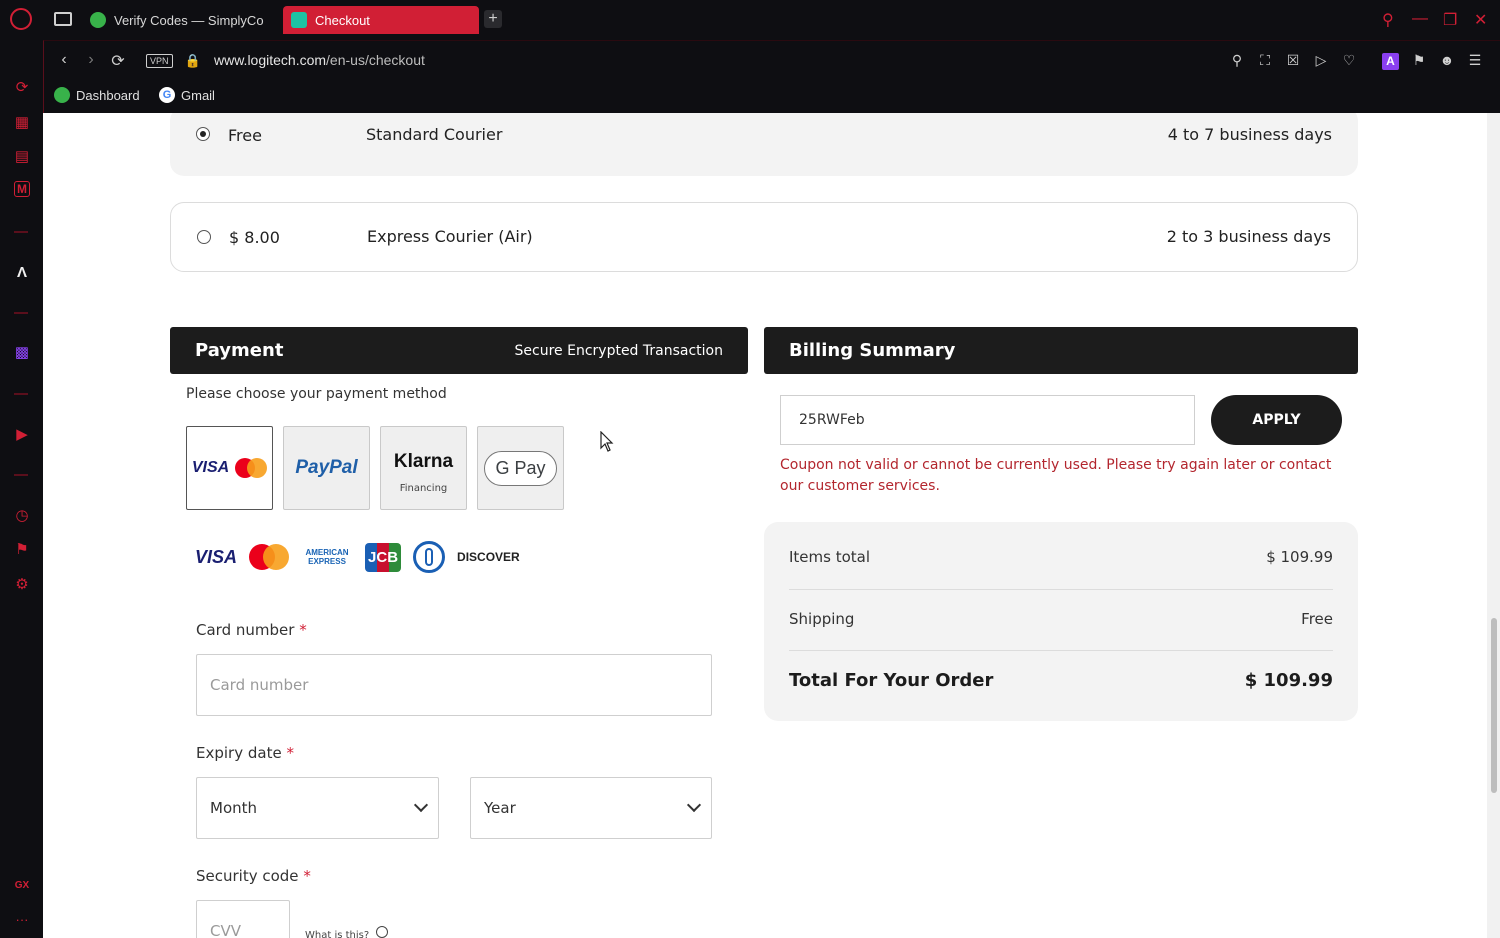  I want to click on shipping-price: Free, so click(245, 135).